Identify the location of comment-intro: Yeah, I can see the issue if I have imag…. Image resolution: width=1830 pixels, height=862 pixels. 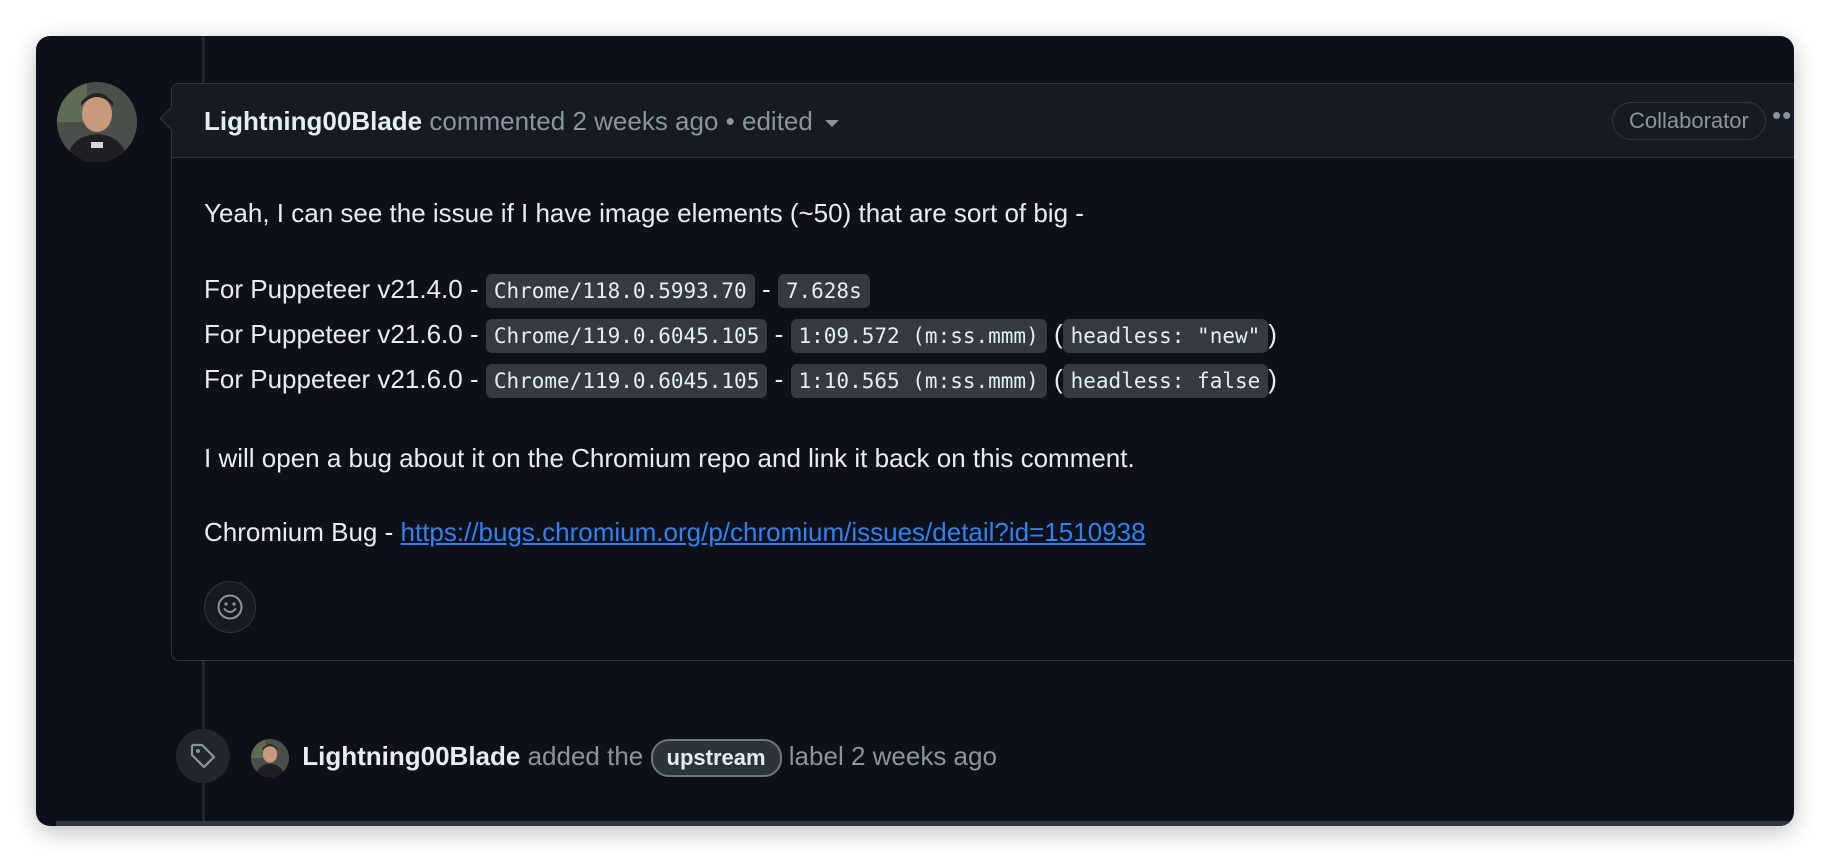
(644, 213).